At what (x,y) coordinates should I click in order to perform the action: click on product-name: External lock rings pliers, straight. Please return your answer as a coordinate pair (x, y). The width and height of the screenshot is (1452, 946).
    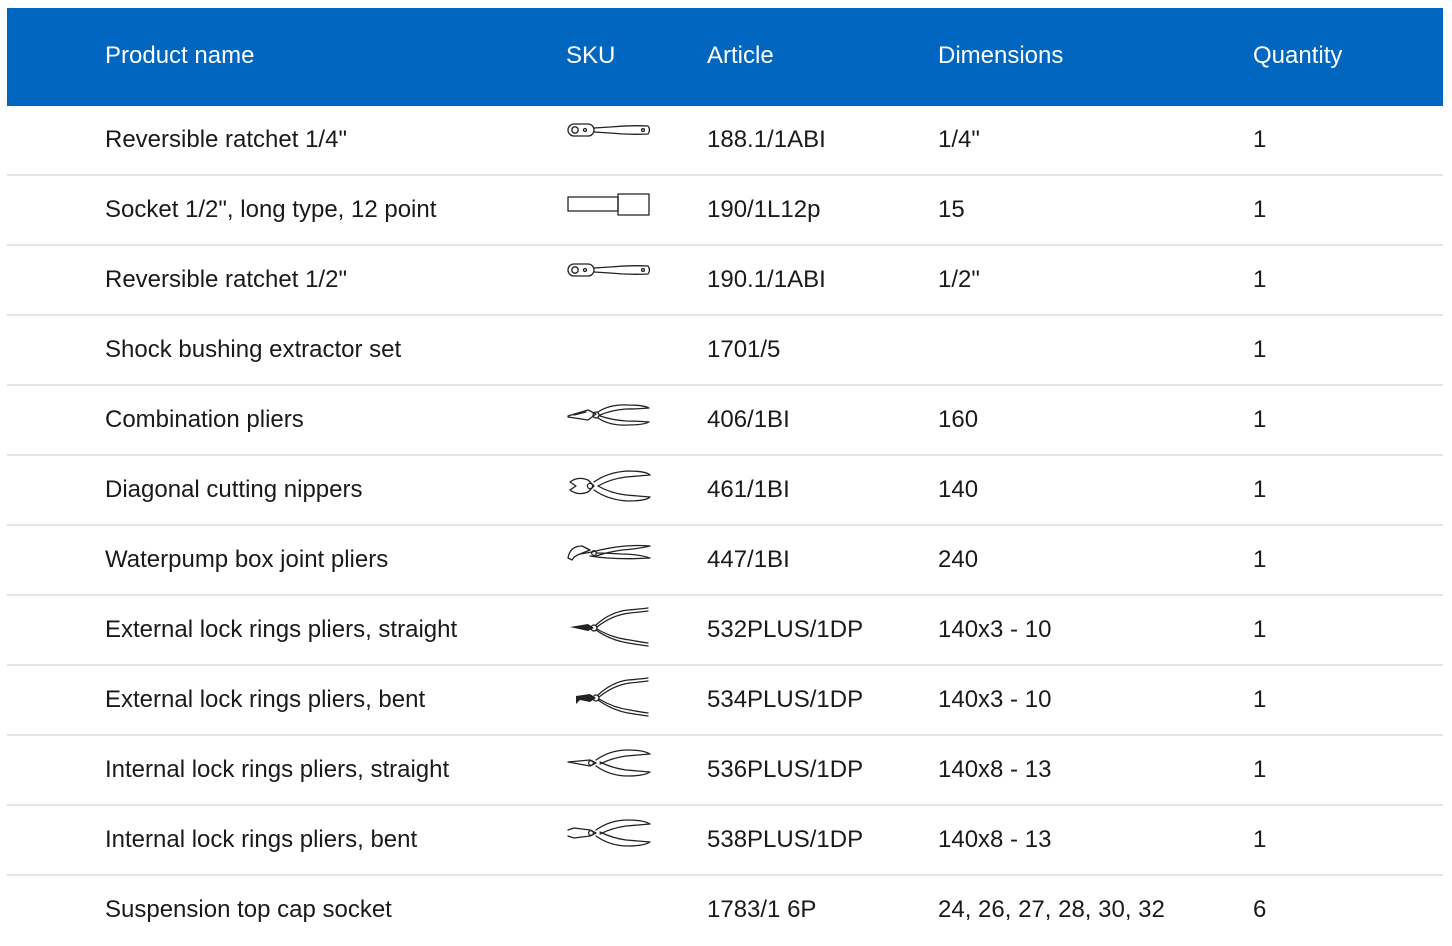
    Looking at the image, I should click on (281, 629).